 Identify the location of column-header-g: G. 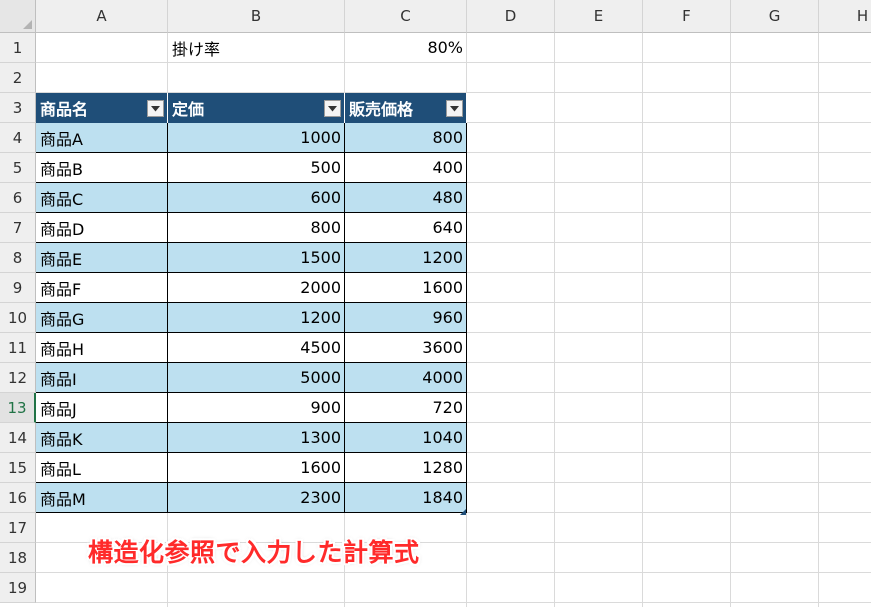
(775, 16).